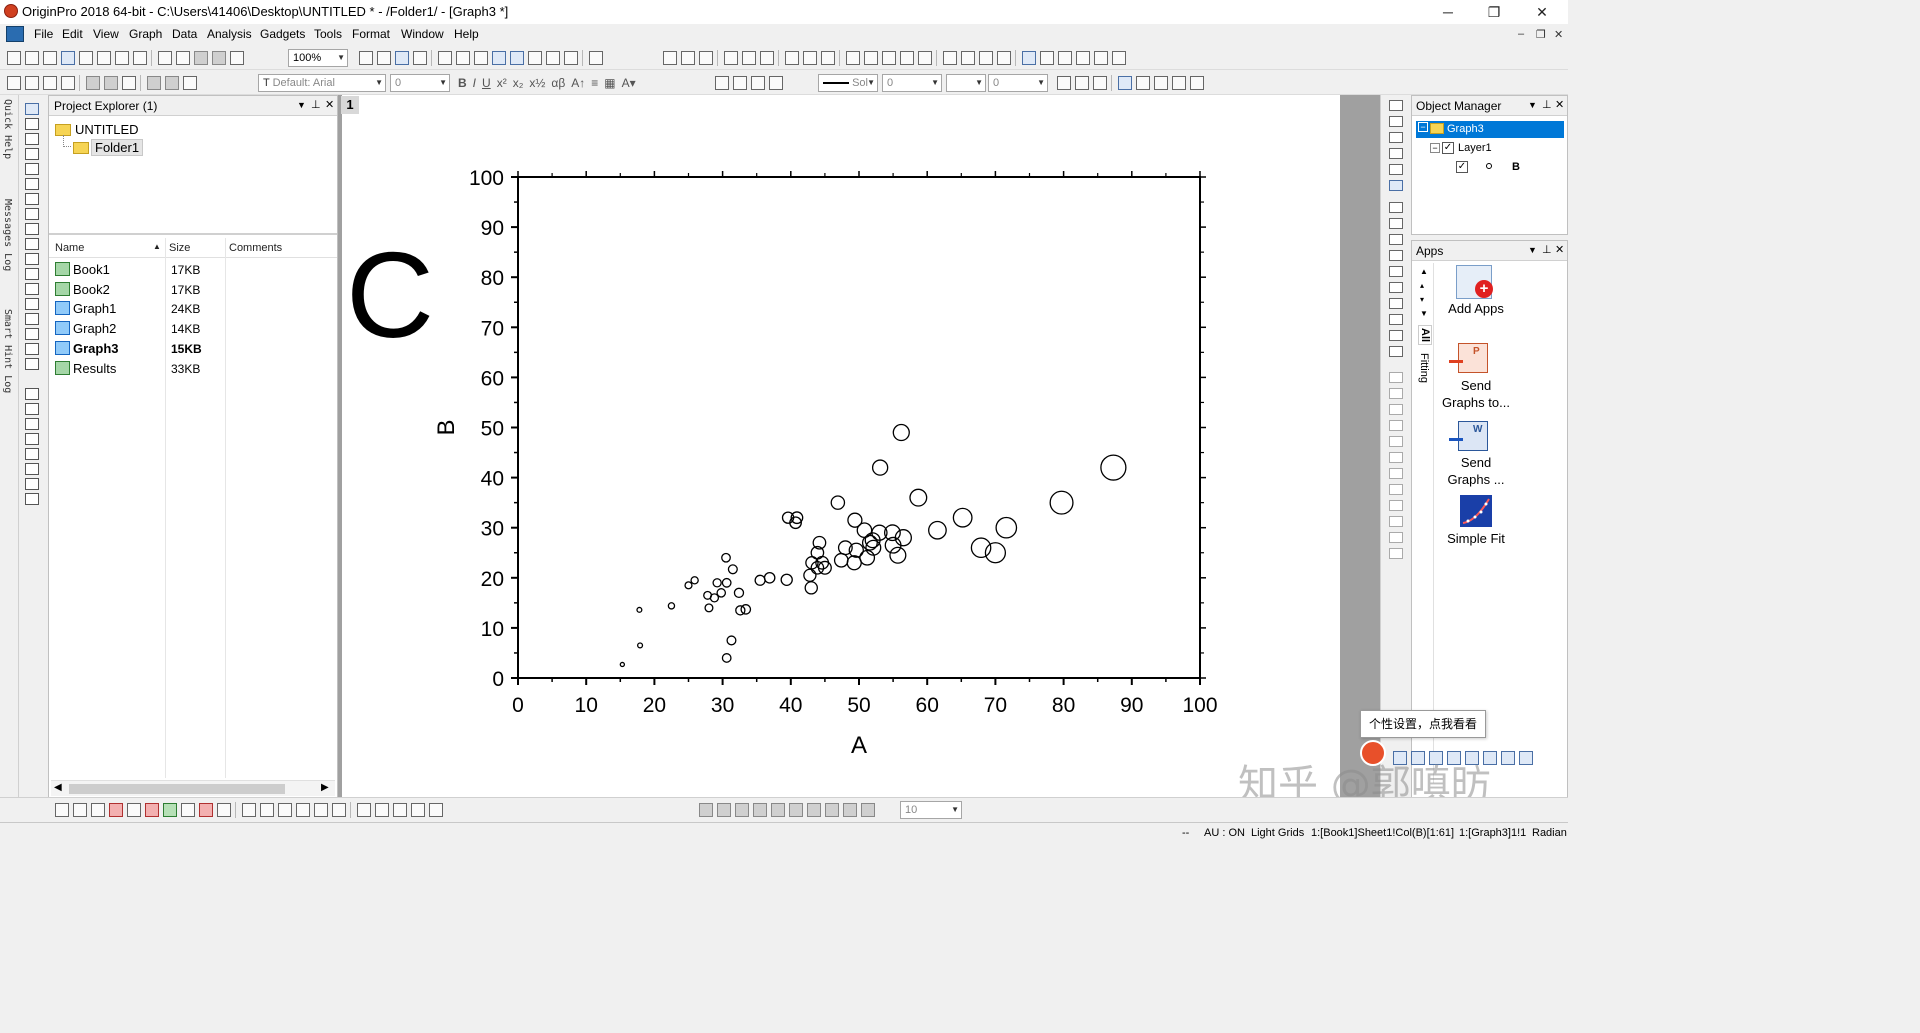  What do you see at coordinates (1422, 285) in the screenshot?
I see `scroll-up-small-icon: ▴` at bounding box center [1422, 285].